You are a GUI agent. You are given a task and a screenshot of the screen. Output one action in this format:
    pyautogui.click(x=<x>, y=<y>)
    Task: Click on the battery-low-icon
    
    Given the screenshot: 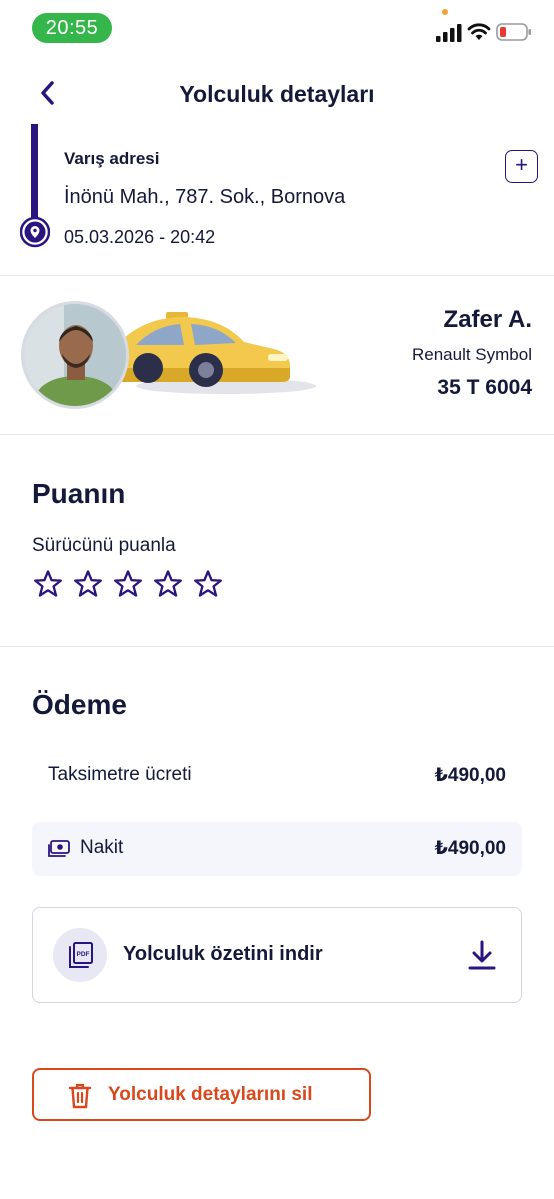 What is the action you would take?
    pyautogui.click(x=513, y=32)
    